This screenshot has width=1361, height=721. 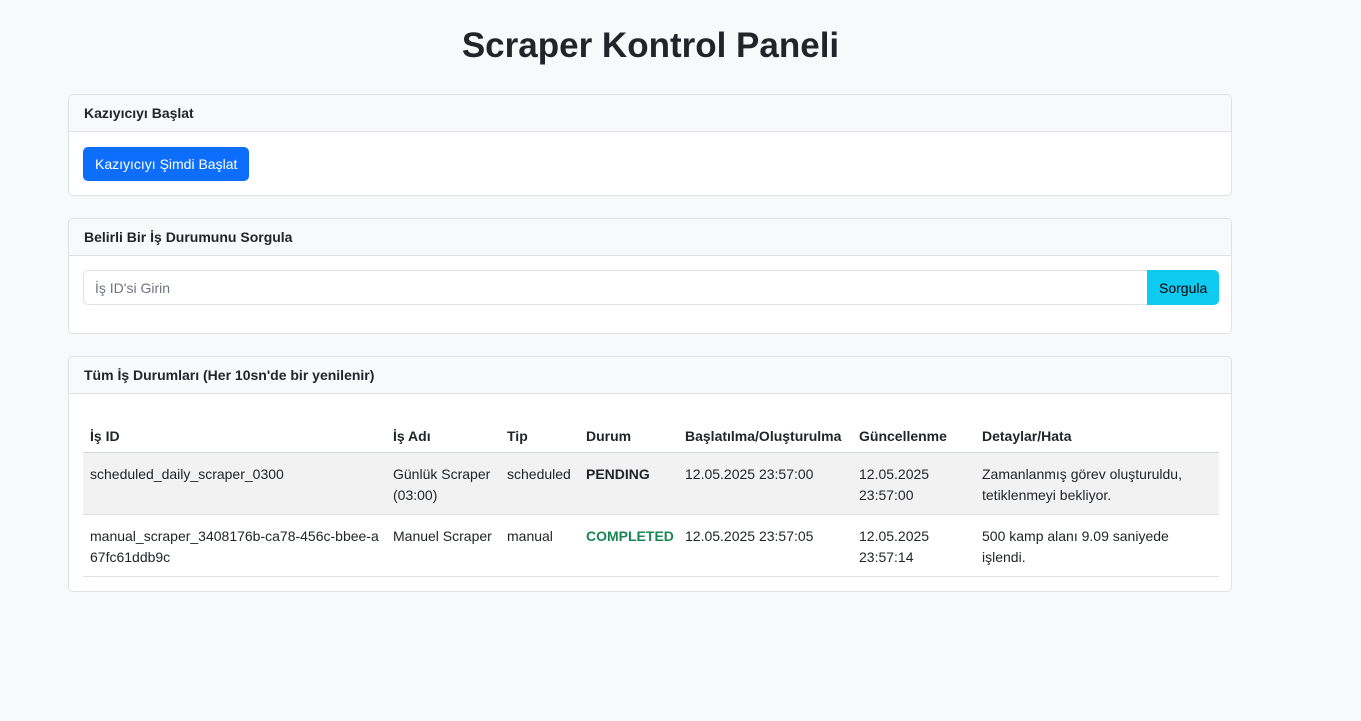 I want to click on type-cell: scheduled, so click(x=539, y=483).